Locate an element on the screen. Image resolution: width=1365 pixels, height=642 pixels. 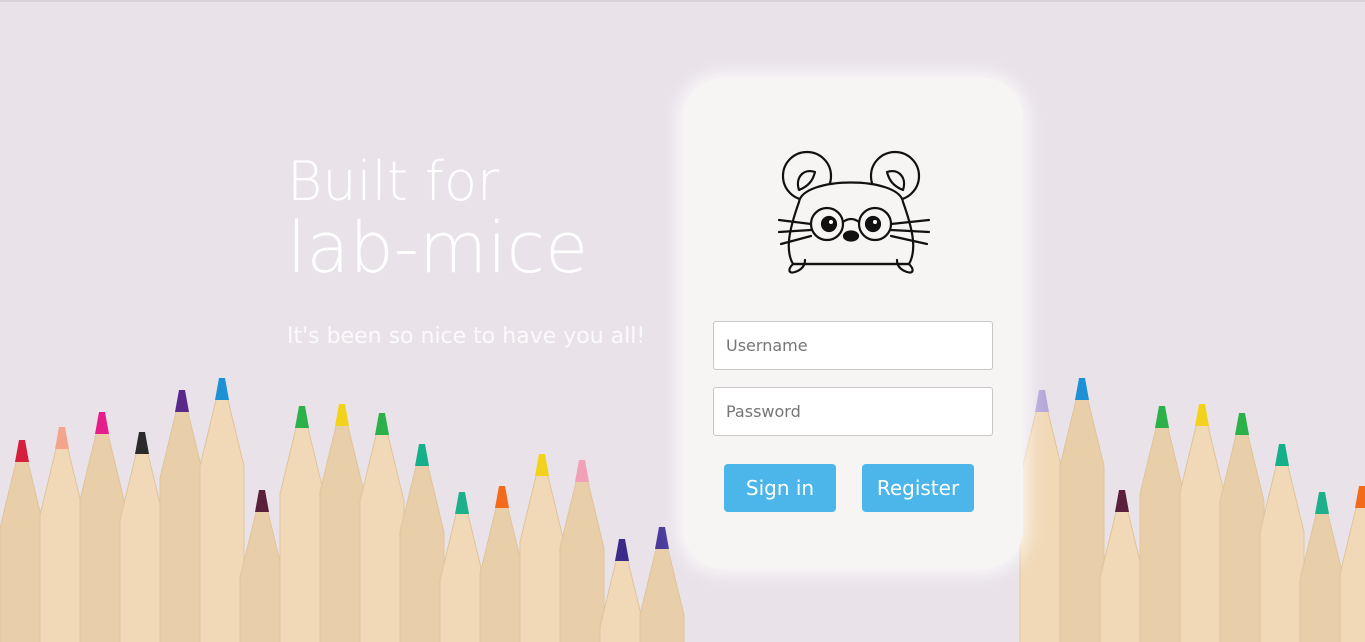
hero-title-line2: lab-mice is located at coordinates (438, 248).